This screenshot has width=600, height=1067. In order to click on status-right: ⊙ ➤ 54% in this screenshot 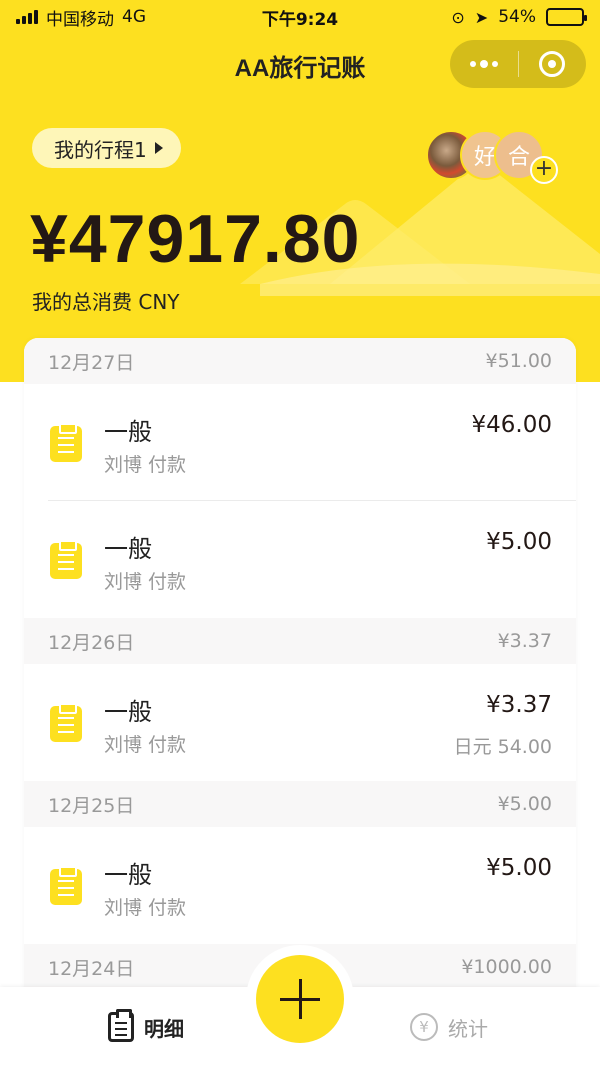, I will do `click(519, 17)`.